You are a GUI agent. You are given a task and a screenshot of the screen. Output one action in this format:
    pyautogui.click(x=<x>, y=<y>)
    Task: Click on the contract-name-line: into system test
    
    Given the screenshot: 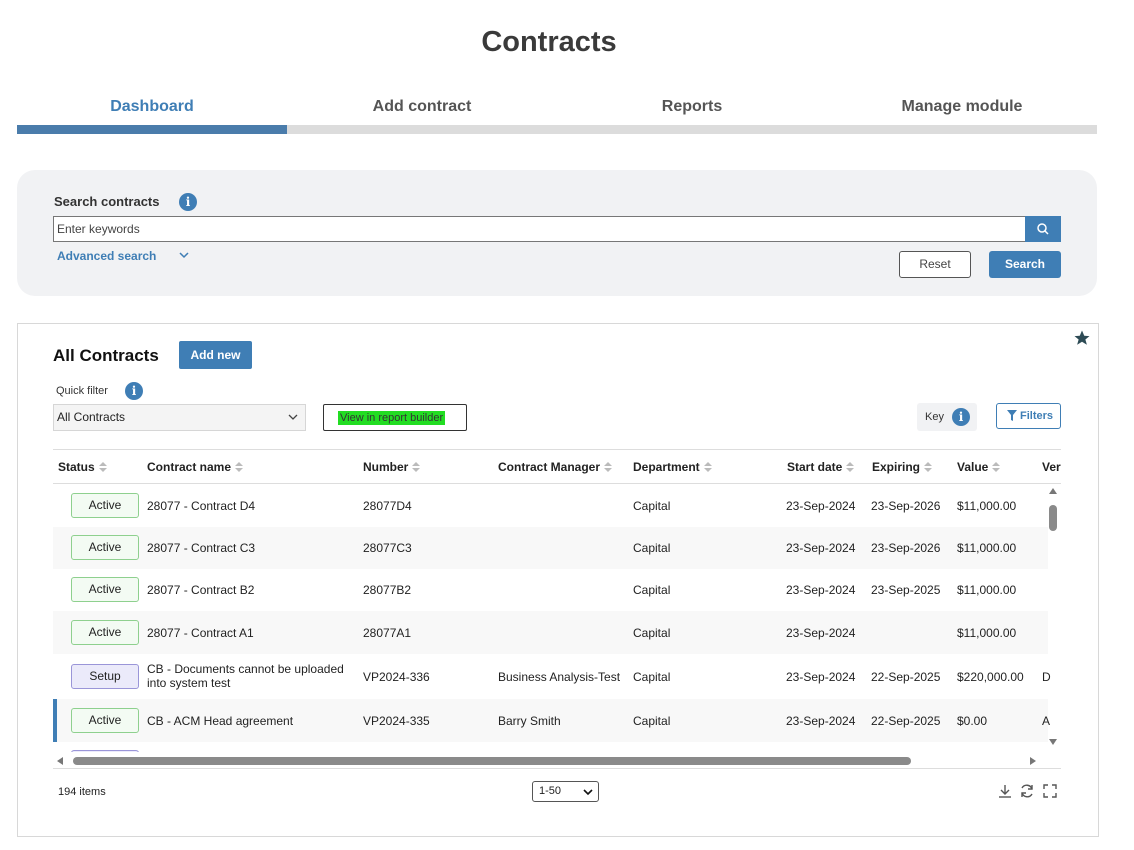 What is the action you would take?
    pyautogui.click(x=189, y=683)
    